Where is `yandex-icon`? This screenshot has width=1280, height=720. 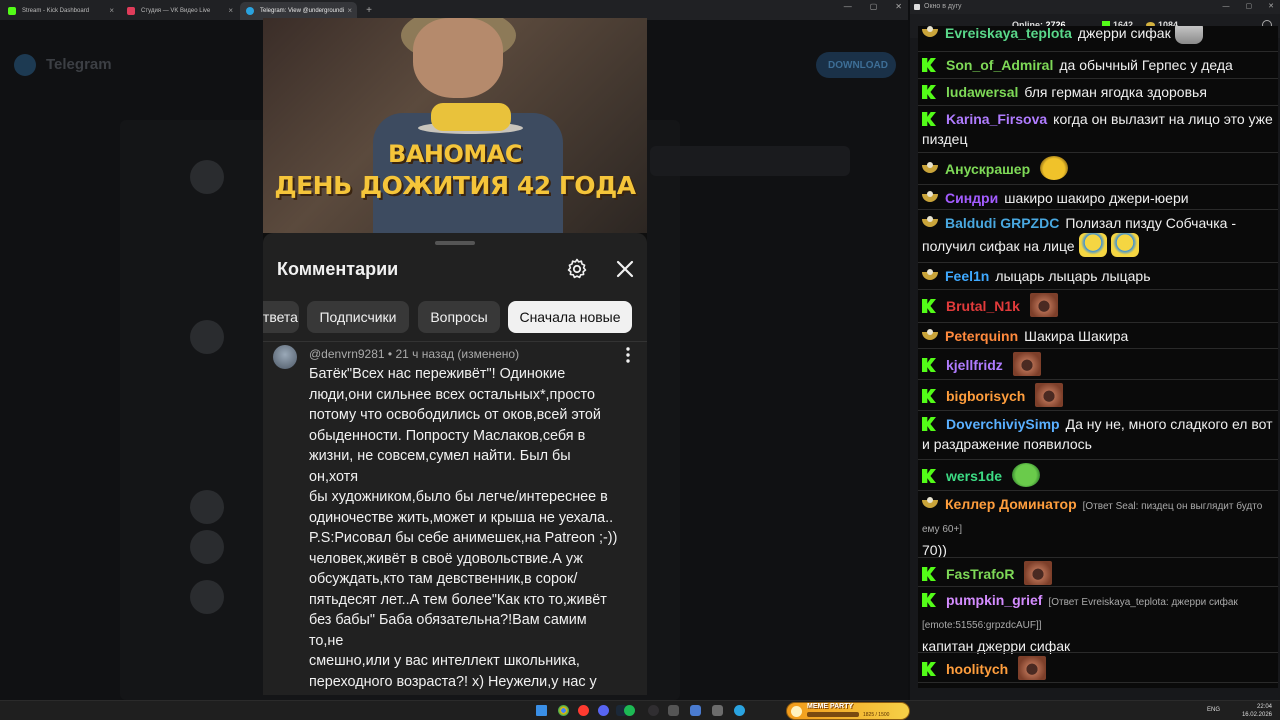
yandex-icon is located at coordinates (583, 710).